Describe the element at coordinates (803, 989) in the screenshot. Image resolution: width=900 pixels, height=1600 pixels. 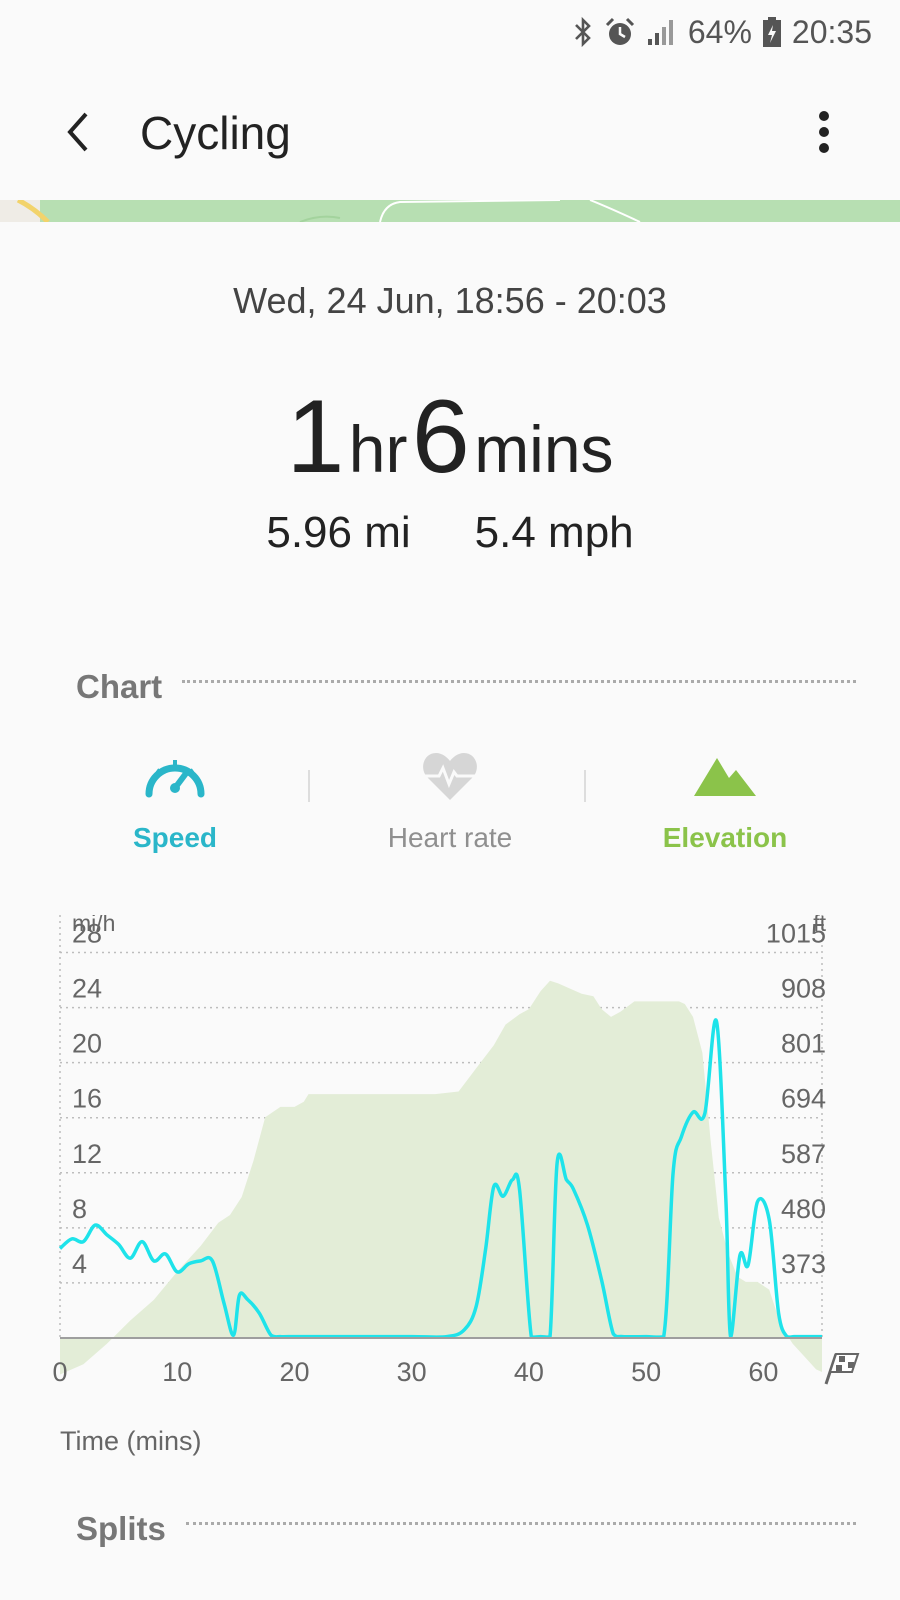
I see `y-right-tick-label: 908` at that location.